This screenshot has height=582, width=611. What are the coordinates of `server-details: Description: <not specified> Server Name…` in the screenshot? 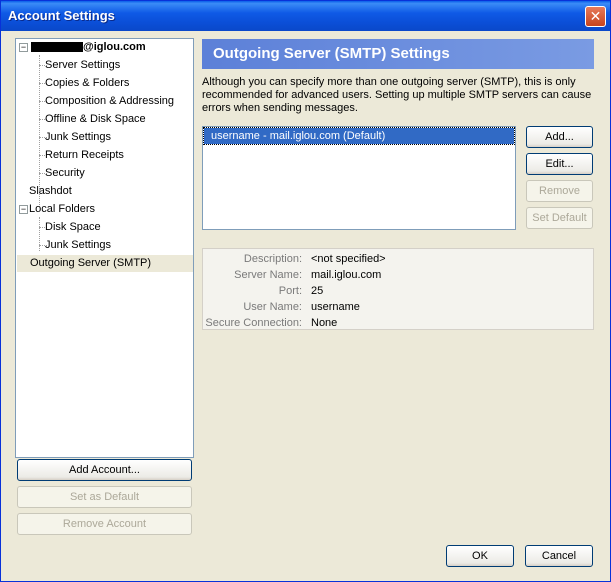 It's located at (398, 289).